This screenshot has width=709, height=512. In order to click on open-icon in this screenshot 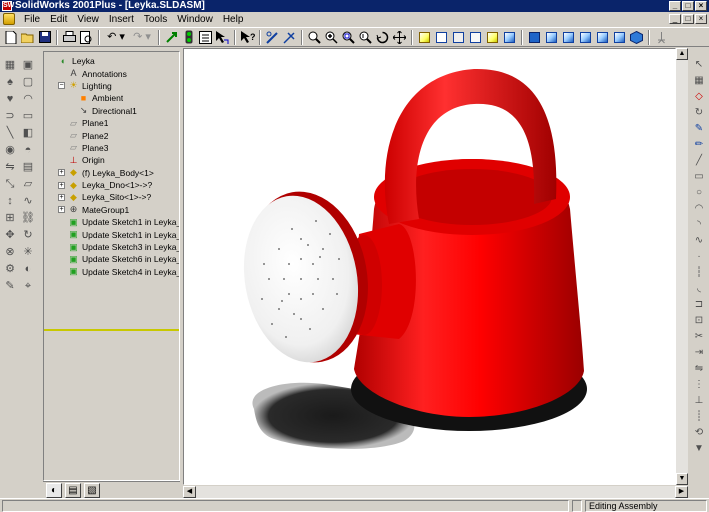, I will do `click(27, 37)`.